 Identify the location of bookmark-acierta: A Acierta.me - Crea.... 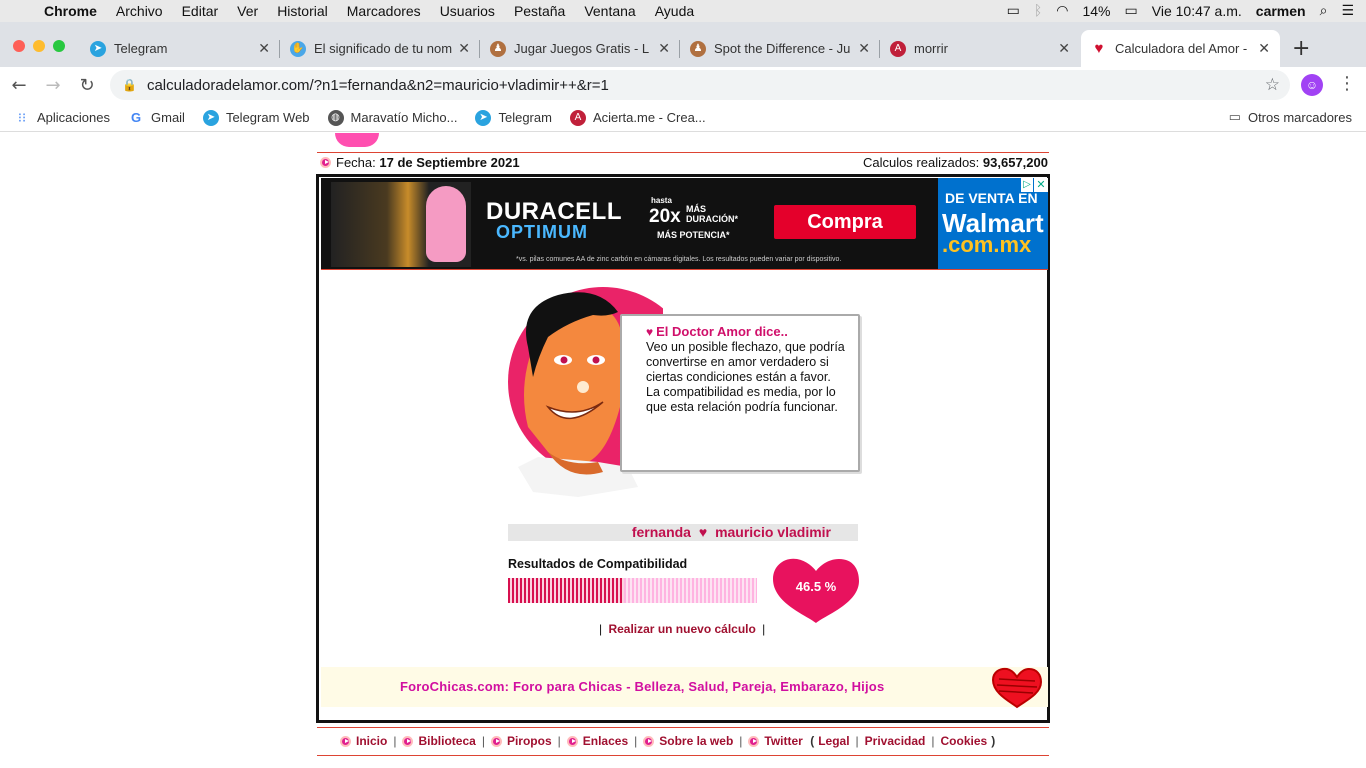
(637, 117).